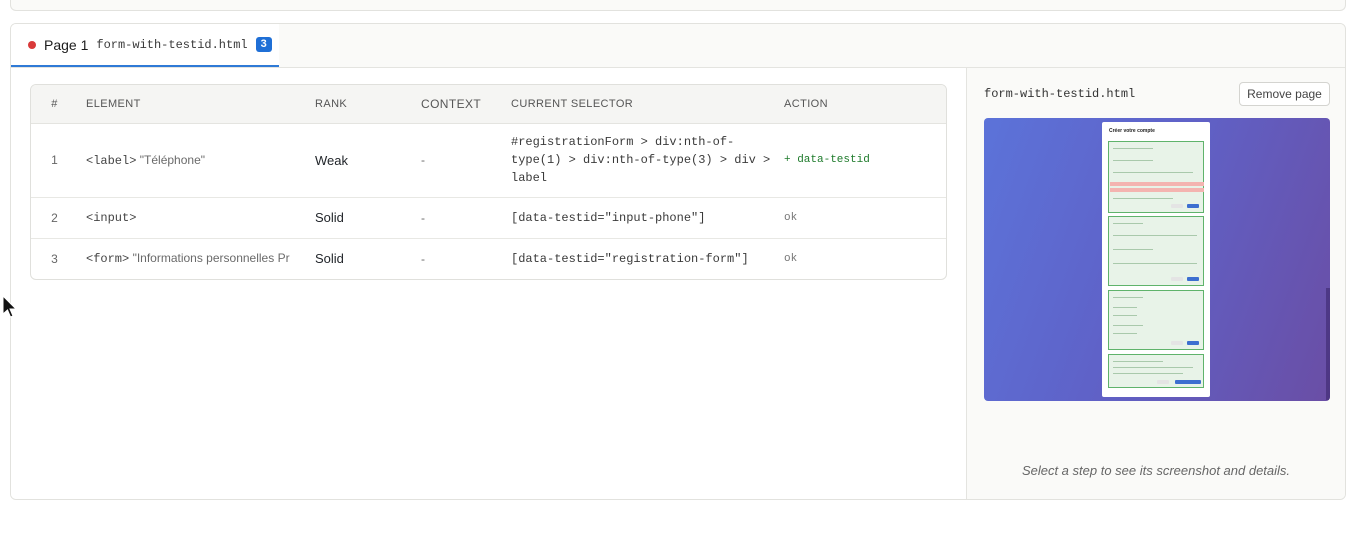 The image size is (1359, 559). I want to click on tab-title: Page 1, so click(66, 44).